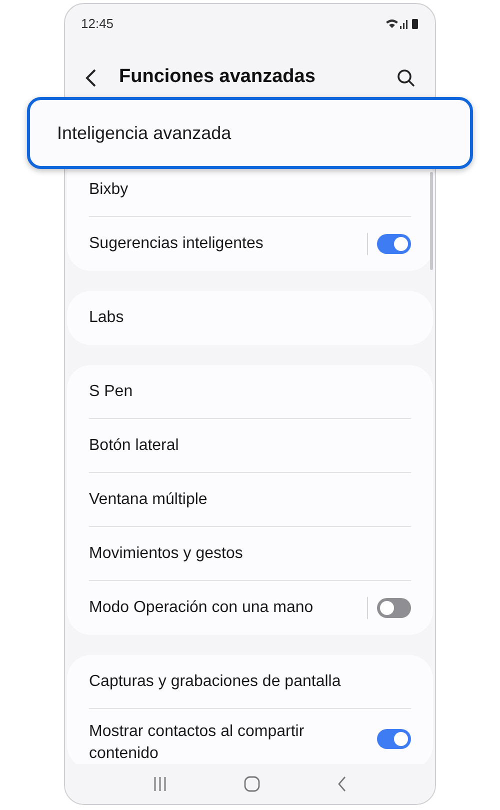 The width and height of the screenshot is (500, 810). I want to click on back-icon, so click(91, 77).